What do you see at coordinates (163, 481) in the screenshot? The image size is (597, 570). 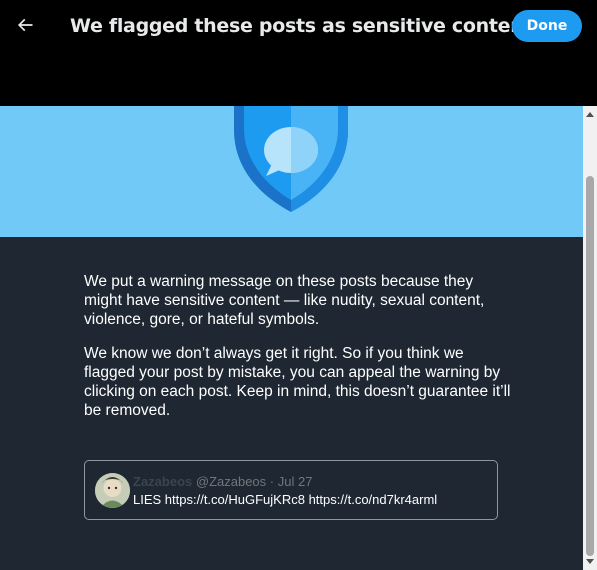 I see `post-display-name: Zazabeos` at bounding box center [163, 481].